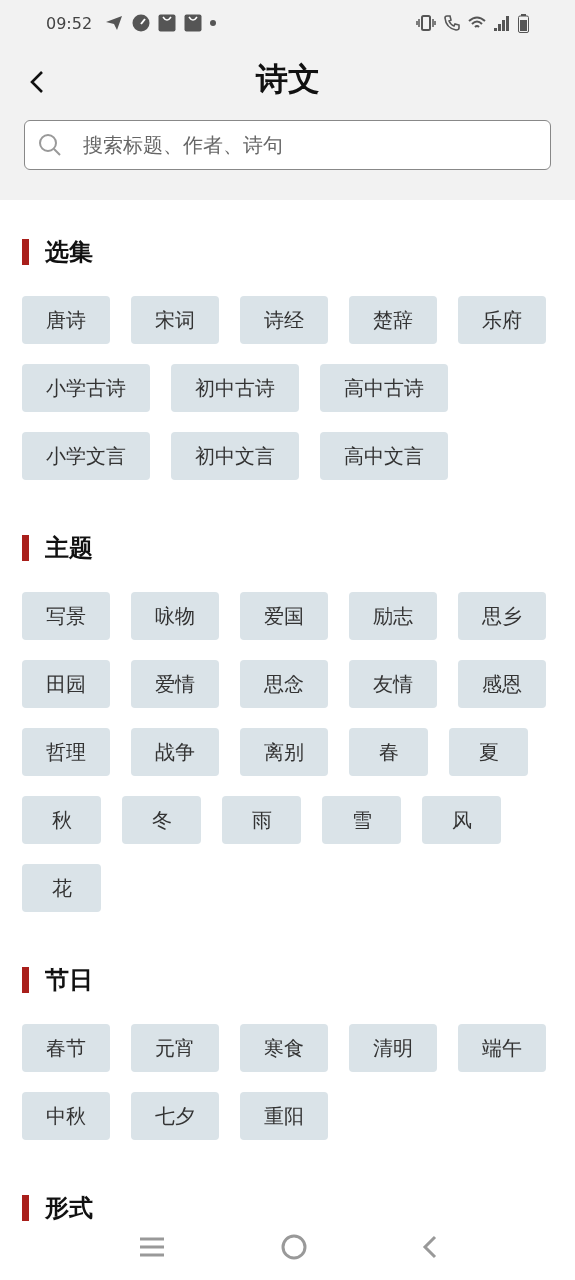 This screenshot has width=575, height=1280. What do you see at coordinates (235, 456) in the screenshot?
I see `tag-chip: 初中文言` at bounding box center [235, 456].